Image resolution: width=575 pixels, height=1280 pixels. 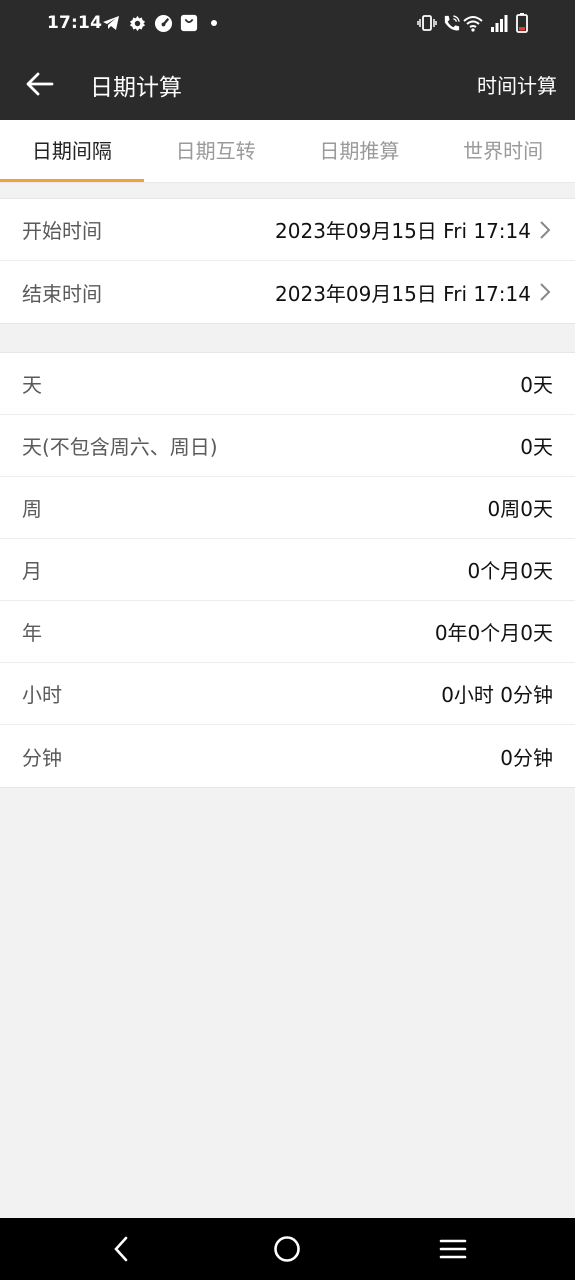 What do you see at coordinates (62, 231) in the screenshot?
I see `start-time-label: 开始时间` at bounding box center [62, 231].